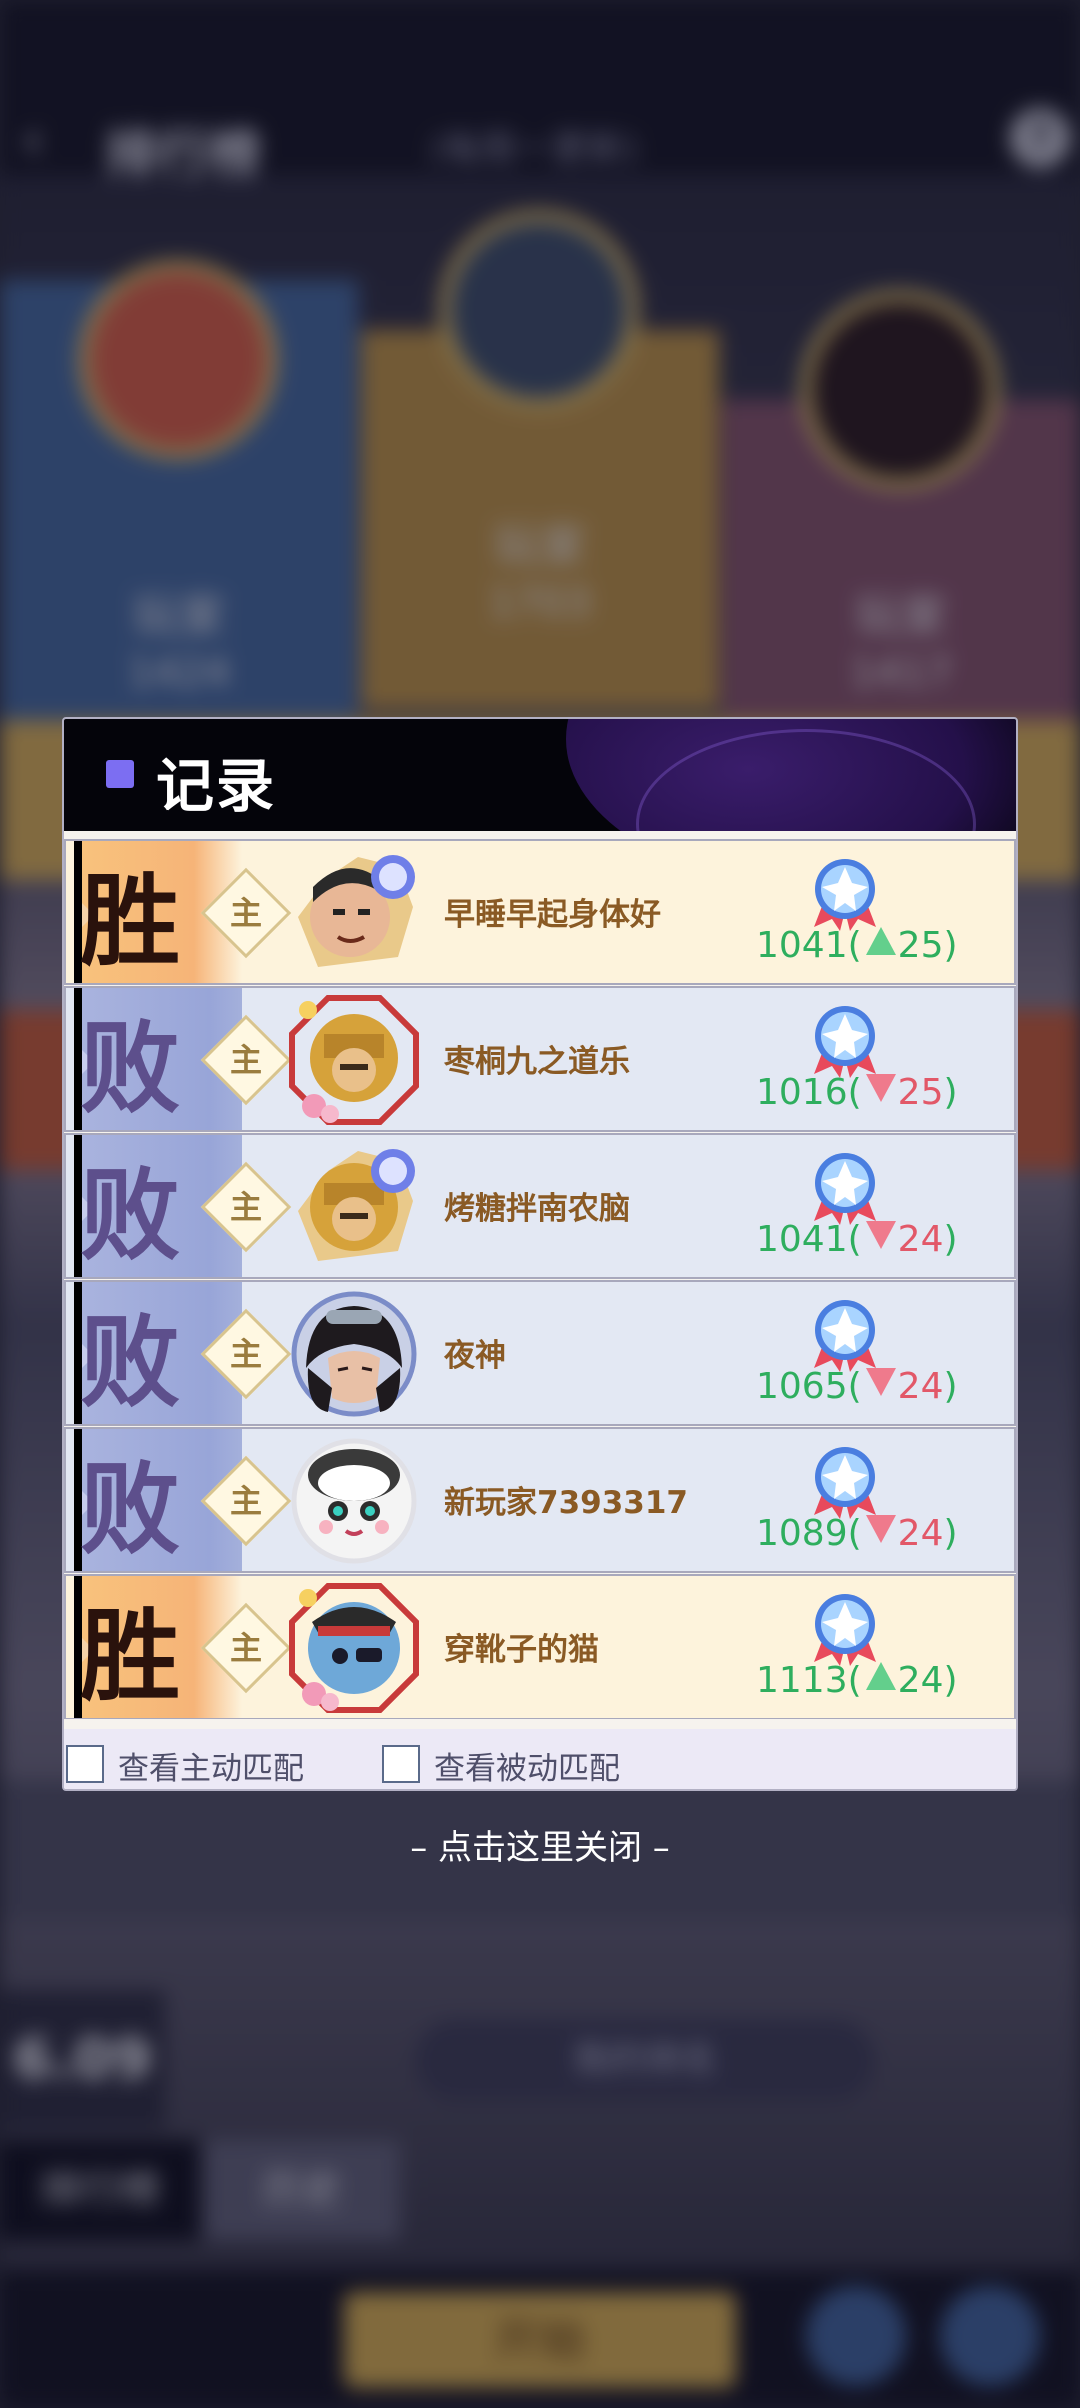 This screenshot has height=2408, width=1080. I want to click on player-name: 枣桐九之道乐, so click(537, 1058).